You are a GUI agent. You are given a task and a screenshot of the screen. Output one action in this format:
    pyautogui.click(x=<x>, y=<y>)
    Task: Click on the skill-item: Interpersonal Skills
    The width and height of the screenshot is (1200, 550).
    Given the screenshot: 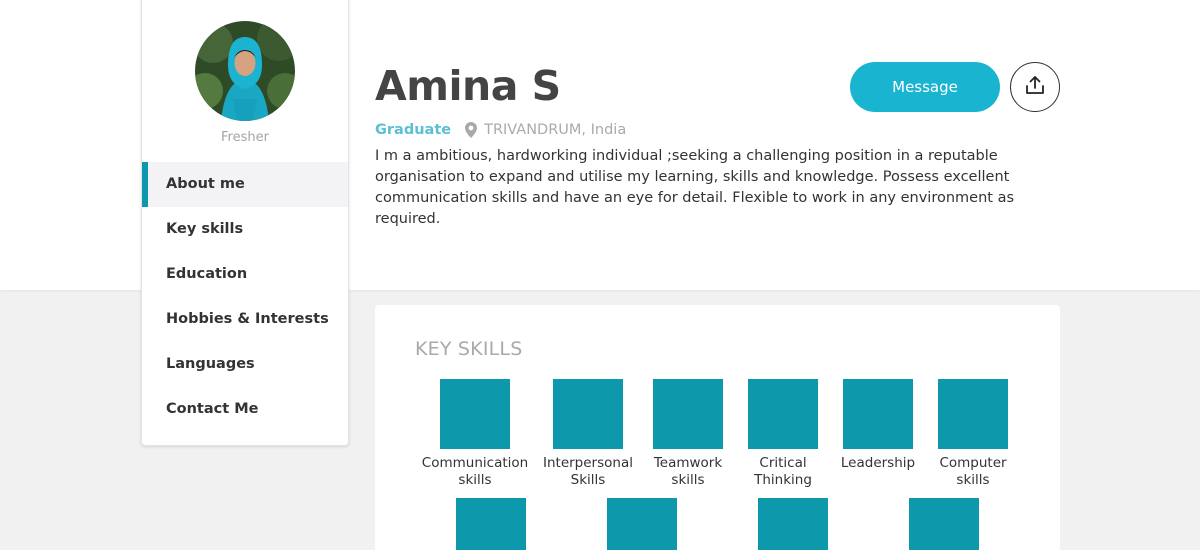 What is the action you would take?
    pyautogui.click(x=588, y=434)
    